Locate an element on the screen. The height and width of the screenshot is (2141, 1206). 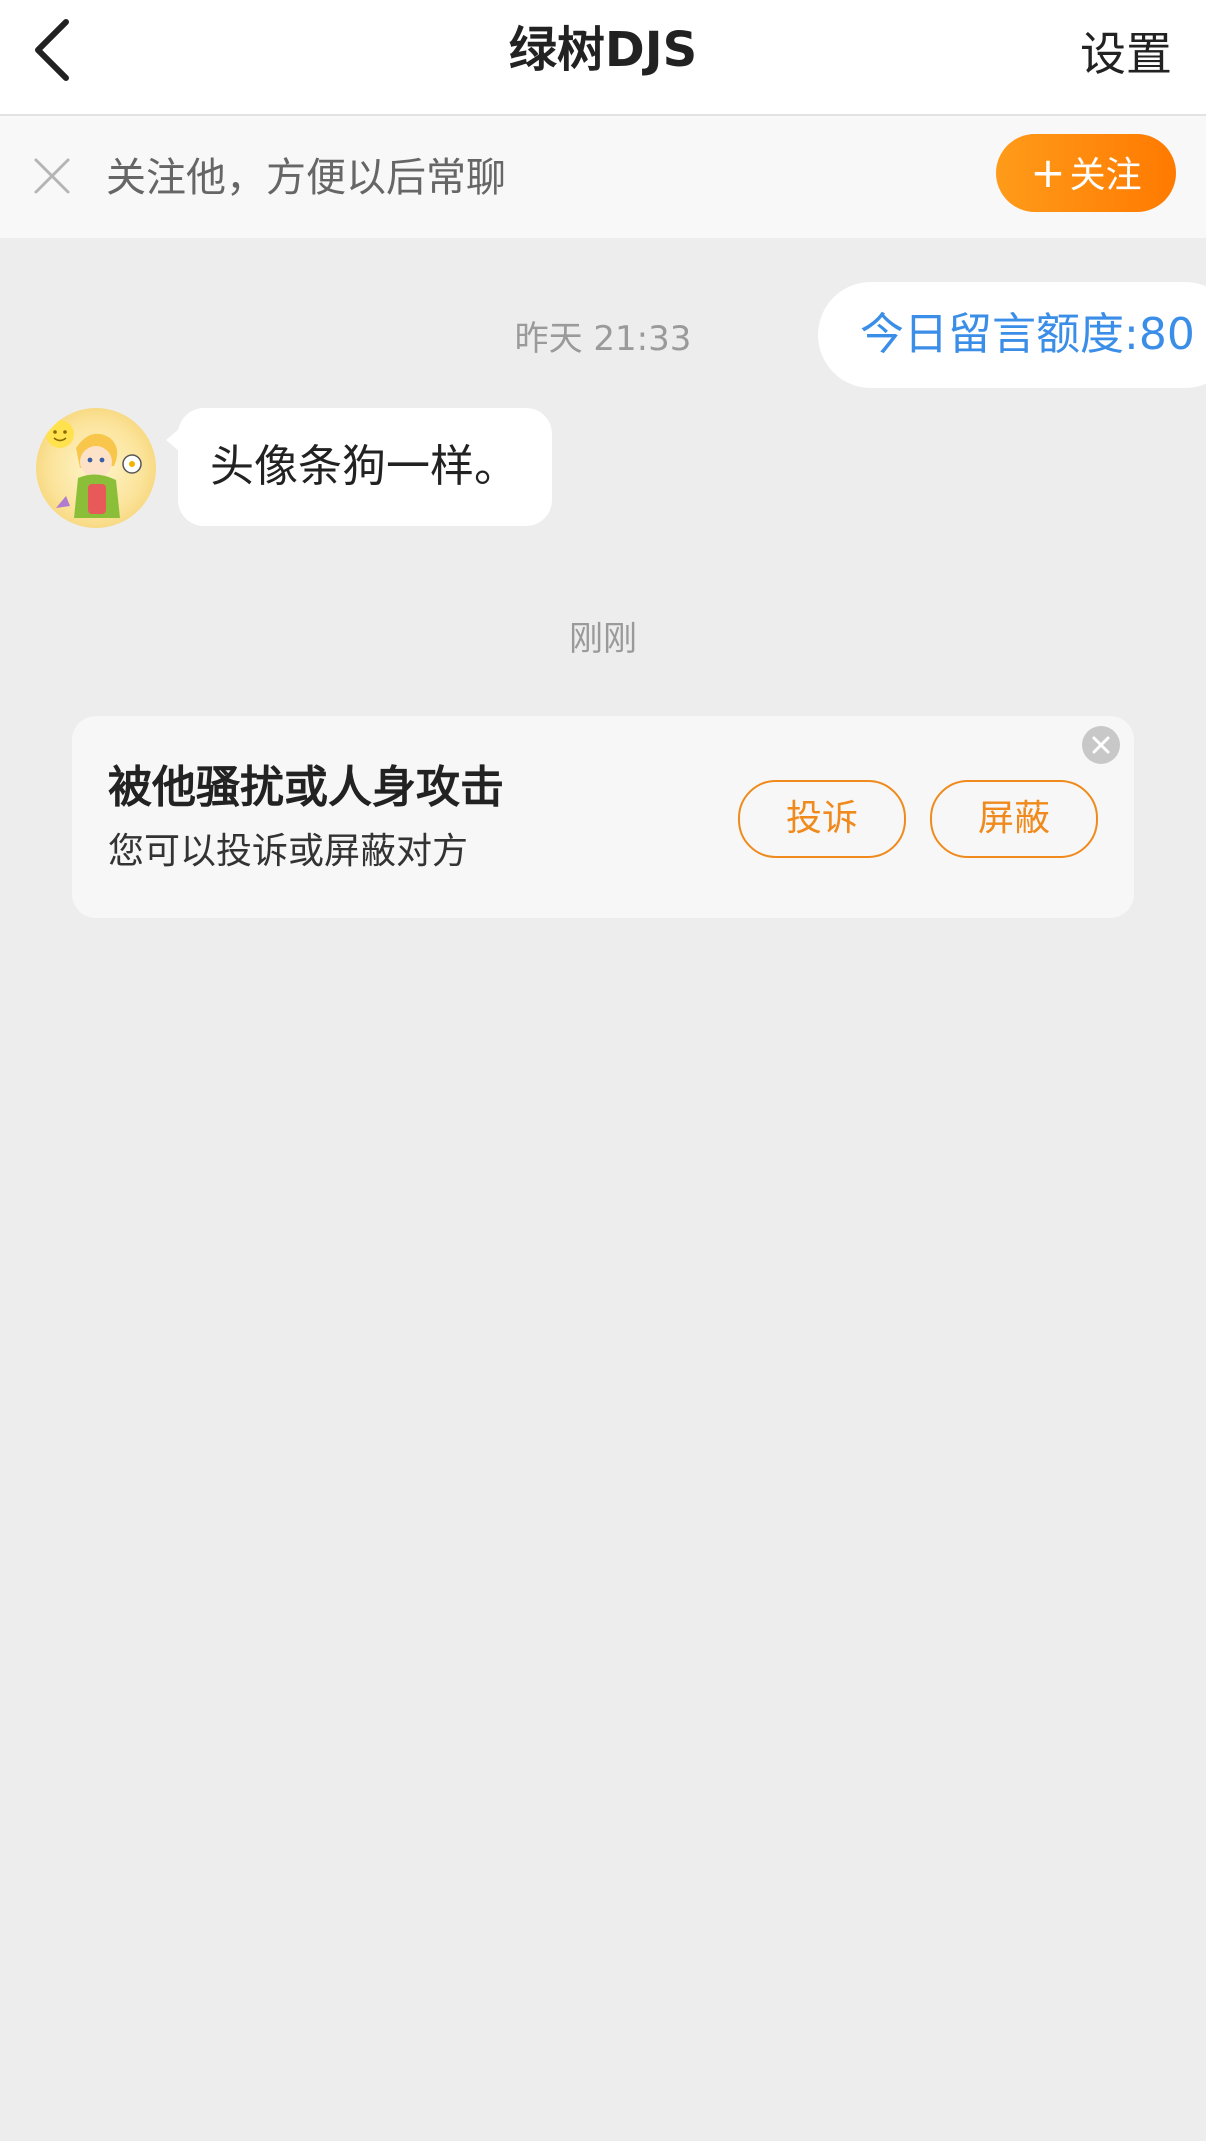
follow-button: + 关注 is located at coordinates (1086, 173).